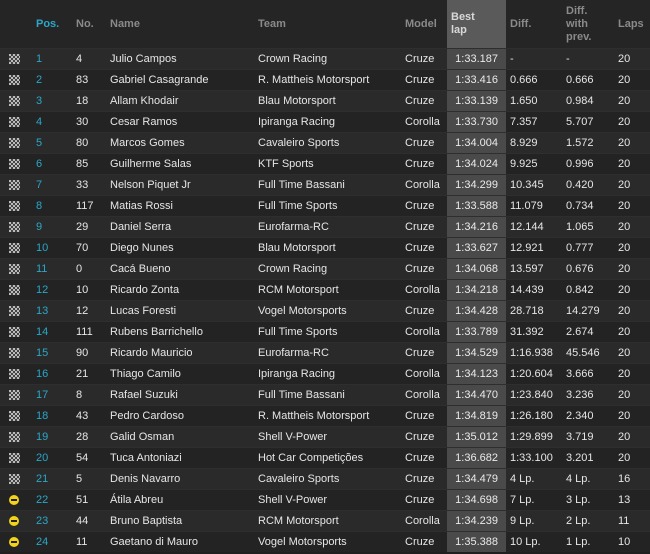  What do you see at coordinates (588, 24) in the screenshot?
I see `header-diff-prev: Diff. with prev.` at bounding box center [588, 24].